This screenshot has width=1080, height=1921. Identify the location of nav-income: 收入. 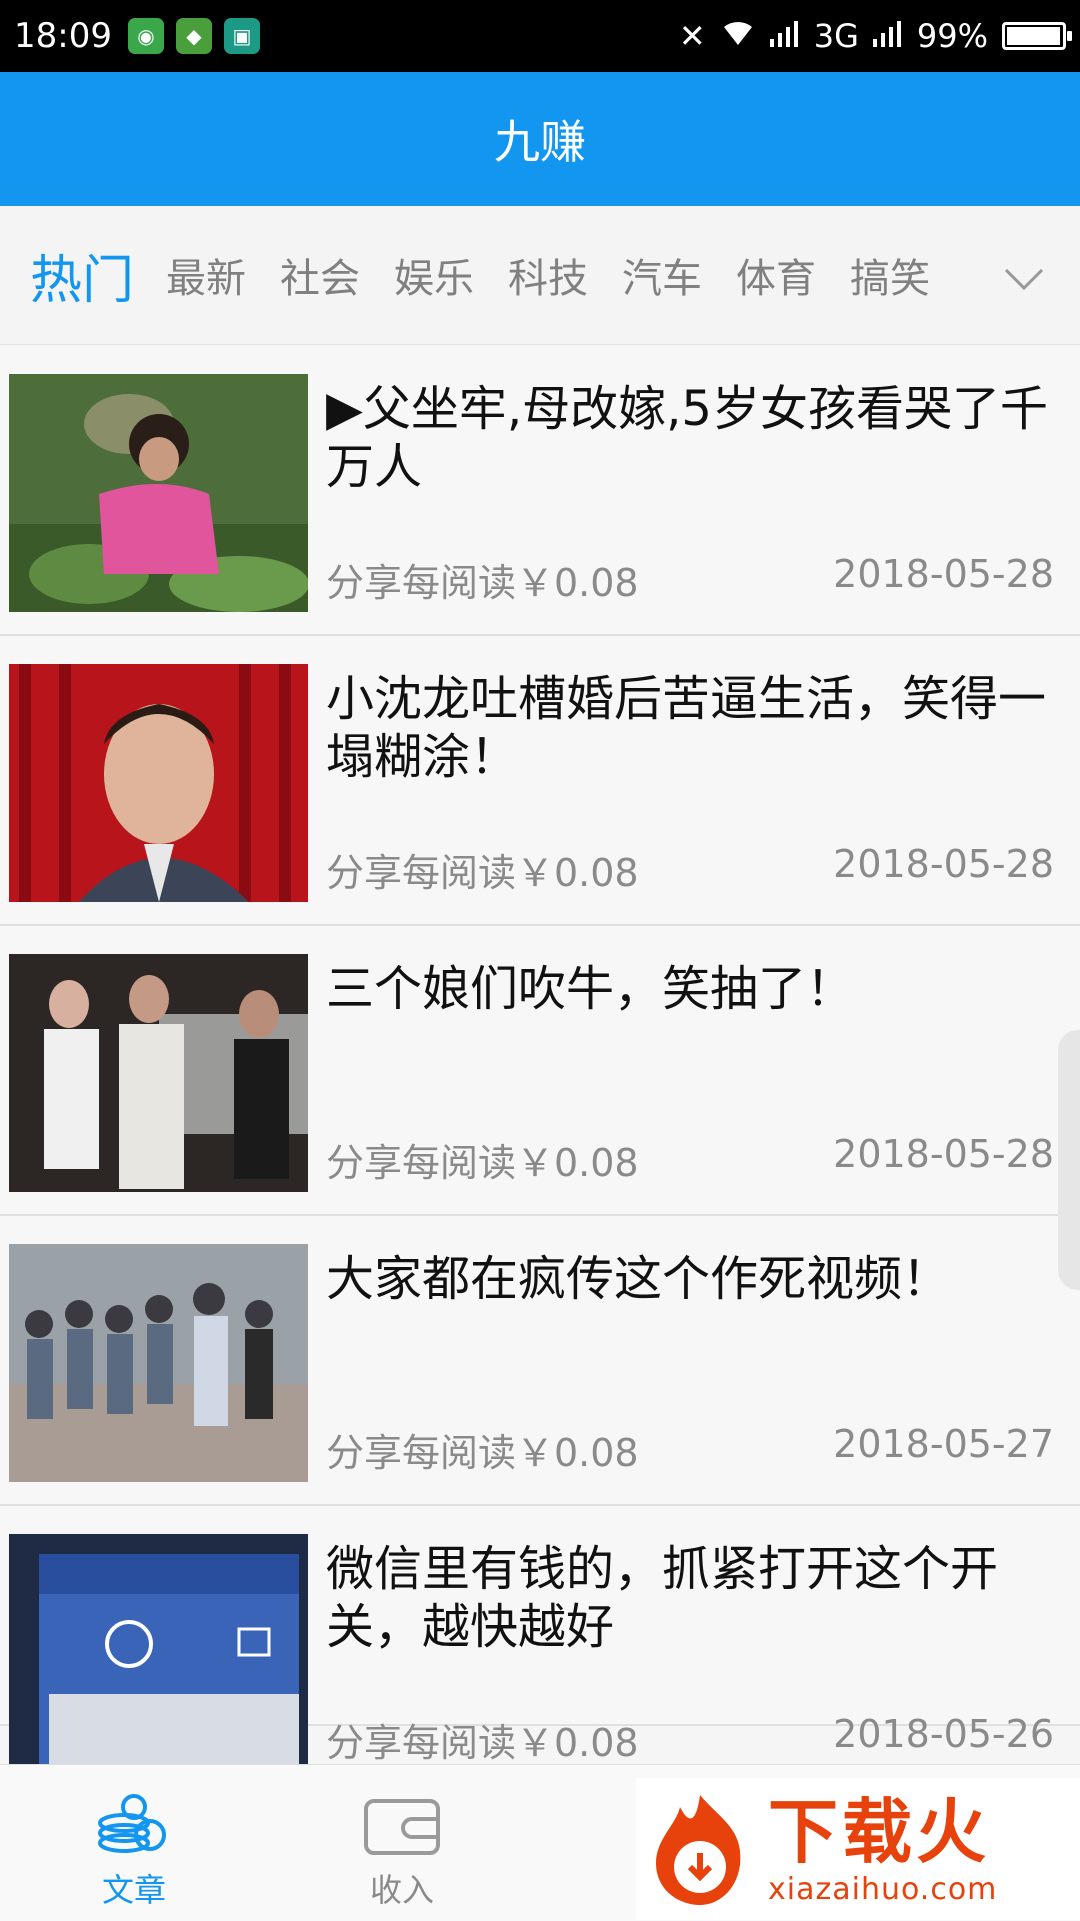
(402, 1843).